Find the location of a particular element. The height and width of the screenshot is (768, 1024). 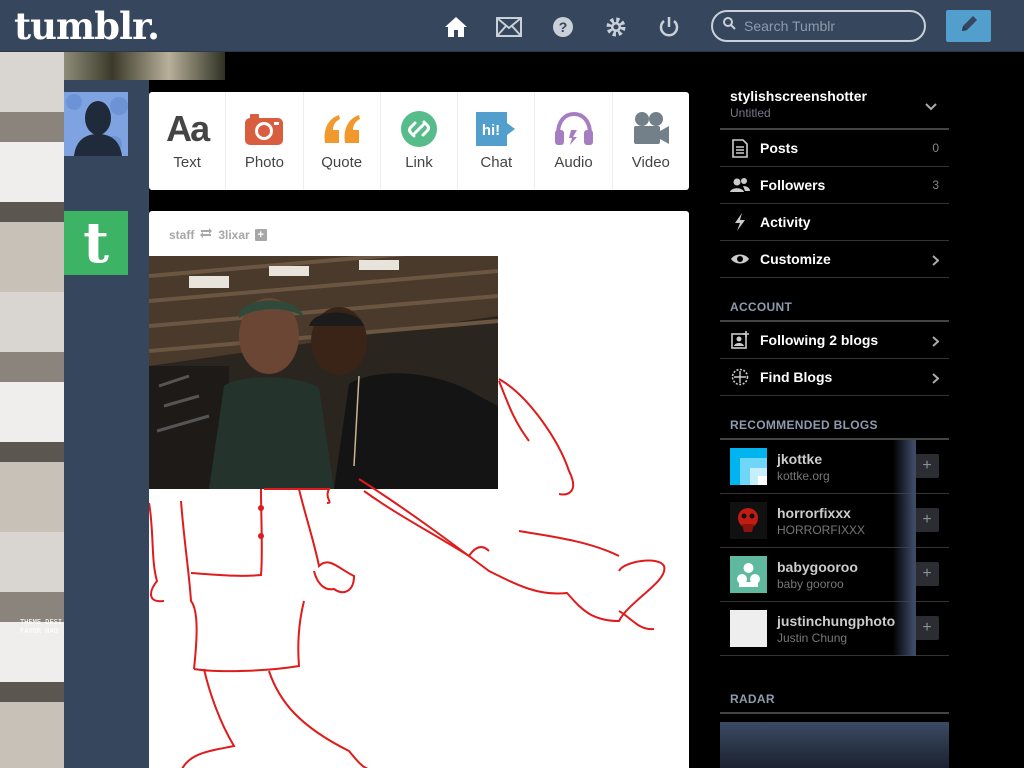

new-photo-post-button: Photo is located at coordinates (265, 141).